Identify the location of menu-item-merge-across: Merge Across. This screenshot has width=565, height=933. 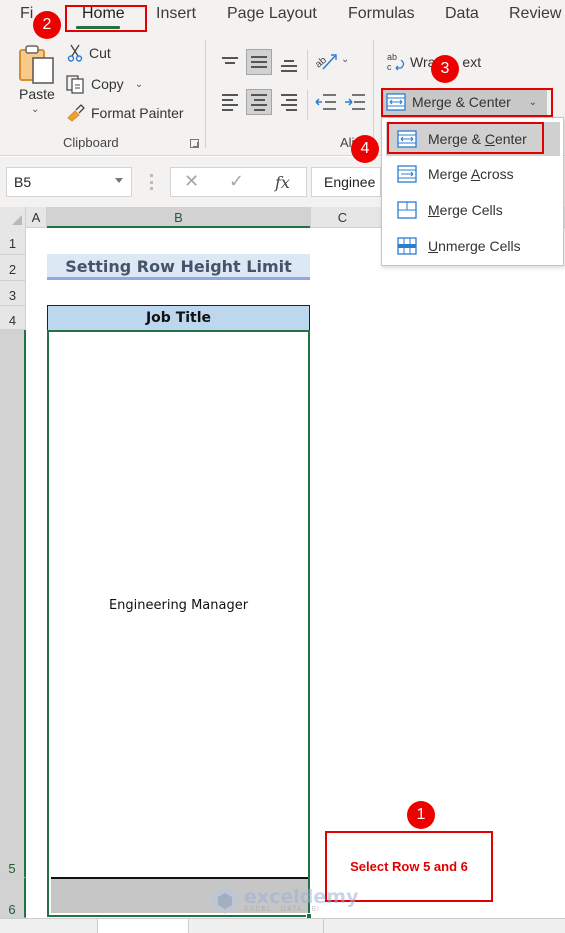
(472, 174).